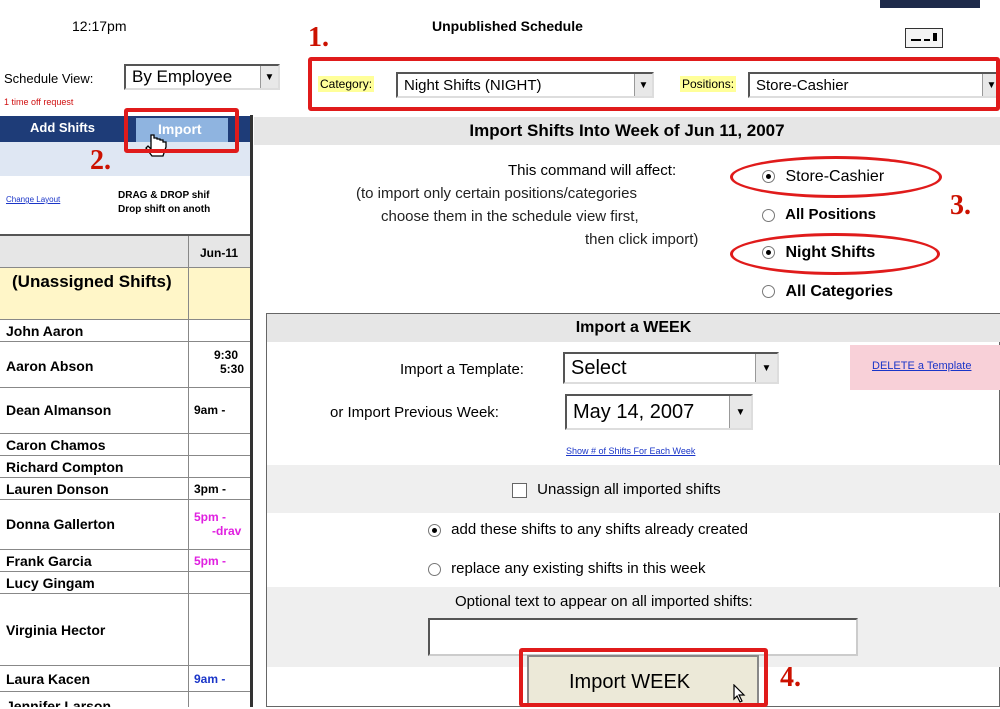 The height and width of the screenshot is (709, 1000). I want to click on annotation-box-import-week, so click(643, 677).